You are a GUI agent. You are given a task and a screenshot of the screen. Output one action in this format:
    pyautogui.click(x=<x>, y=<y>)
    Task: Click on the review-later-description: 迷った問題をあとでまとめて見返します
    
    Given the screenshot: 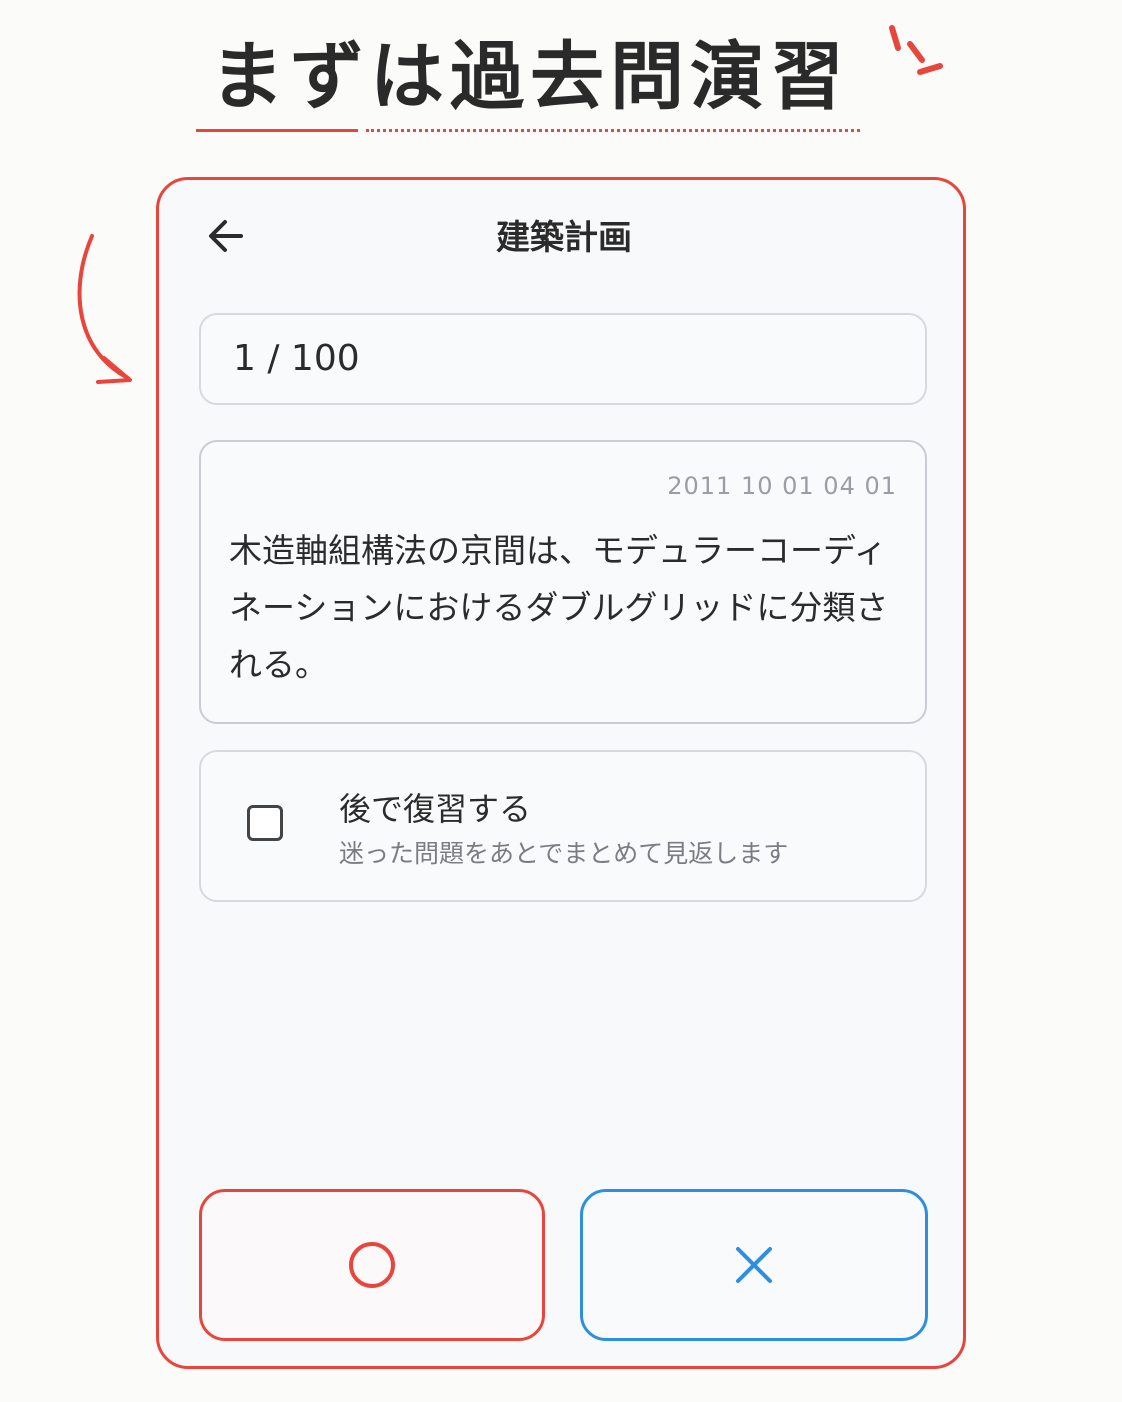 What is the action you would take?
    pyautogui.click(x=564, y=853)
    